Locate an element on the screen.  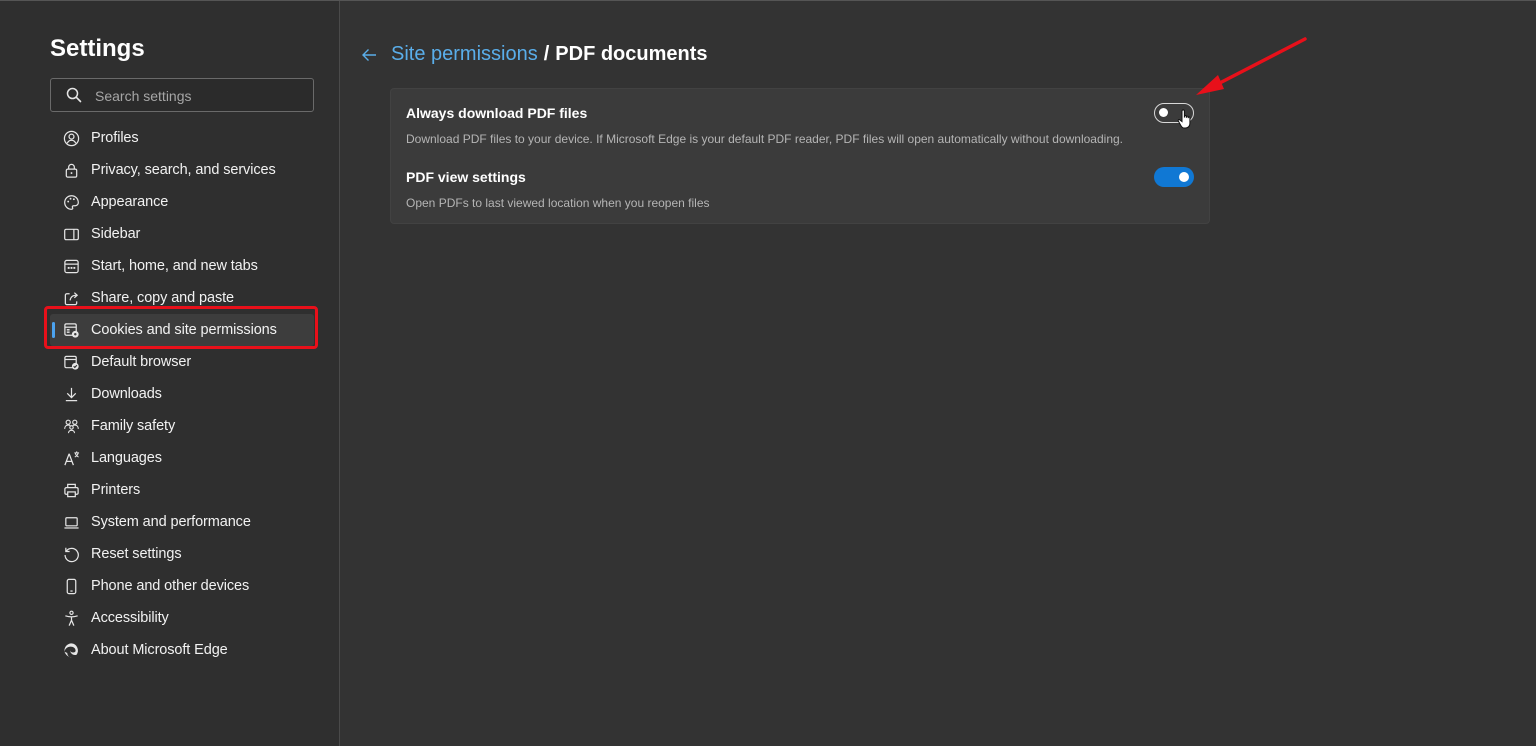
sidebar-item-about-edge: About Microsoft Edge is located at coordinates (182, 650).